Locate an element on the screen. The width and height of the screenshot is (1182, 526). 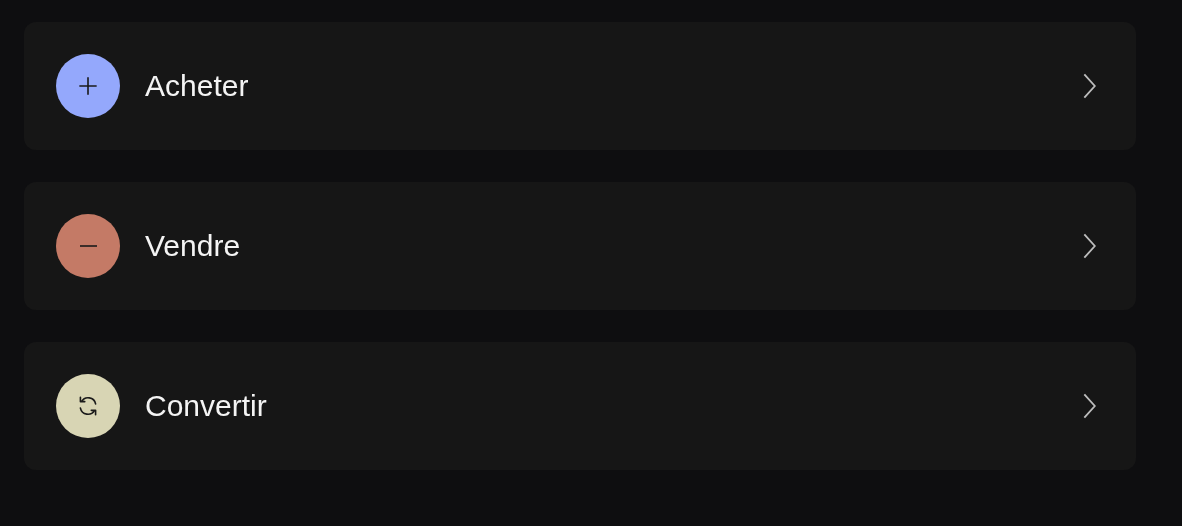
action-label: Vendre is located at coordinates (193, 246).